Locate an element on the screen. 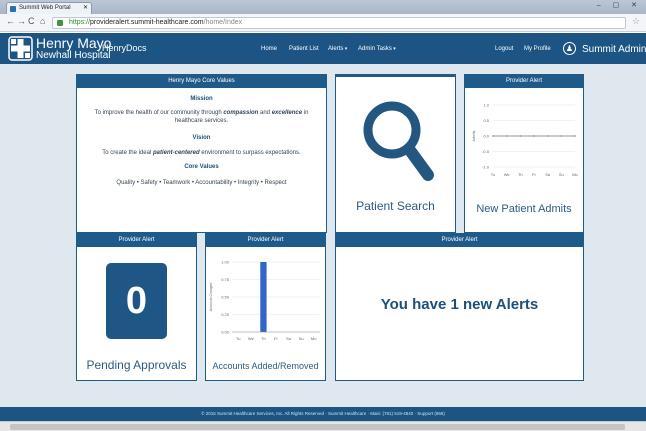 The image size is (646, 431). y-tick-label: -1.0 is located at coordinates (486, 167).